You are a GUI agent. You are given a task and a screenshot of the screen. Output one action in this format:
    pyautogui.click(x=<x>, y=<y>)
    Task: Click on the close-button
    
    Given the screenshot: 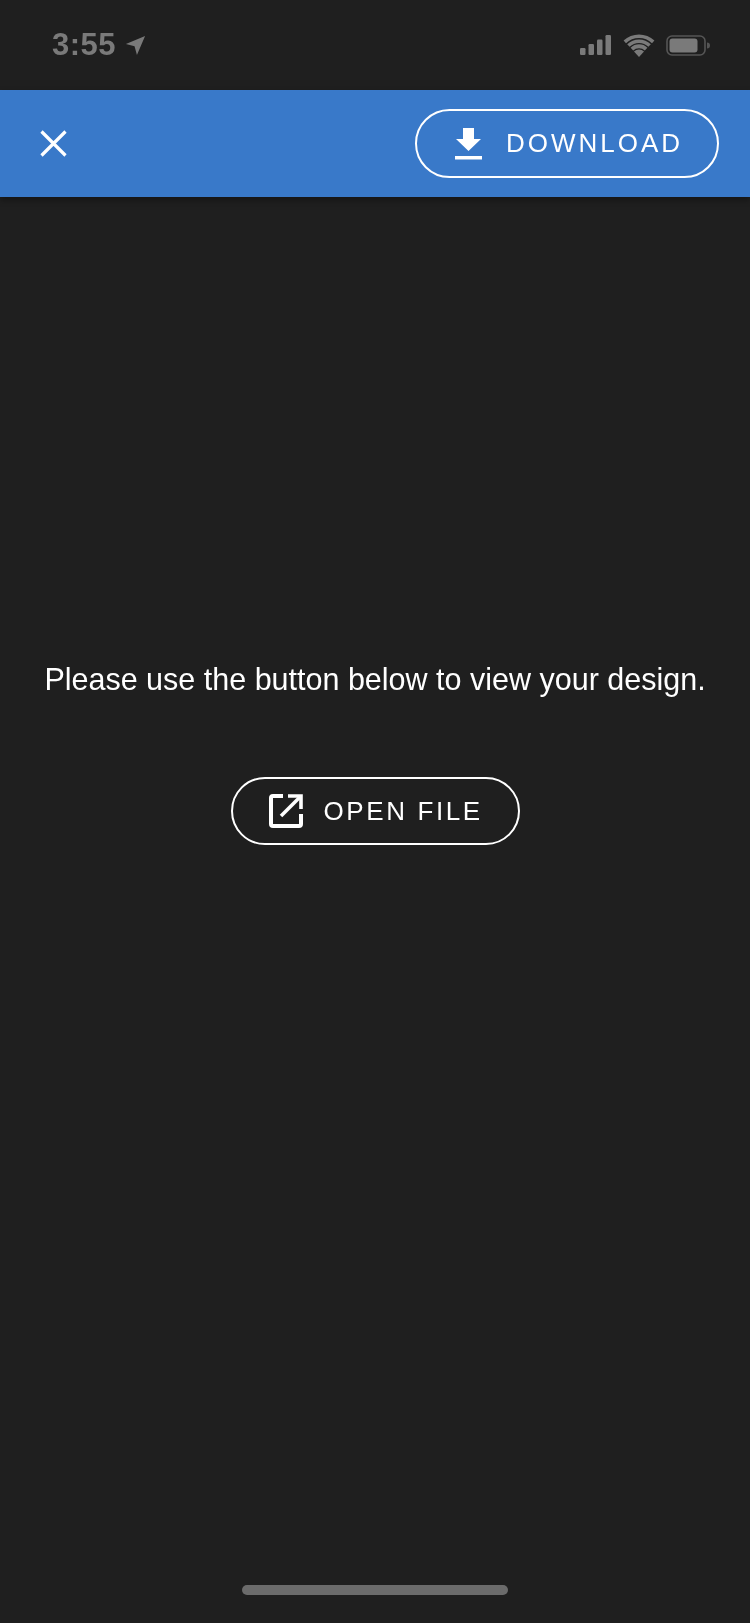 What is the action you would take?
    pyautogui.click(x=53, y=143)
    